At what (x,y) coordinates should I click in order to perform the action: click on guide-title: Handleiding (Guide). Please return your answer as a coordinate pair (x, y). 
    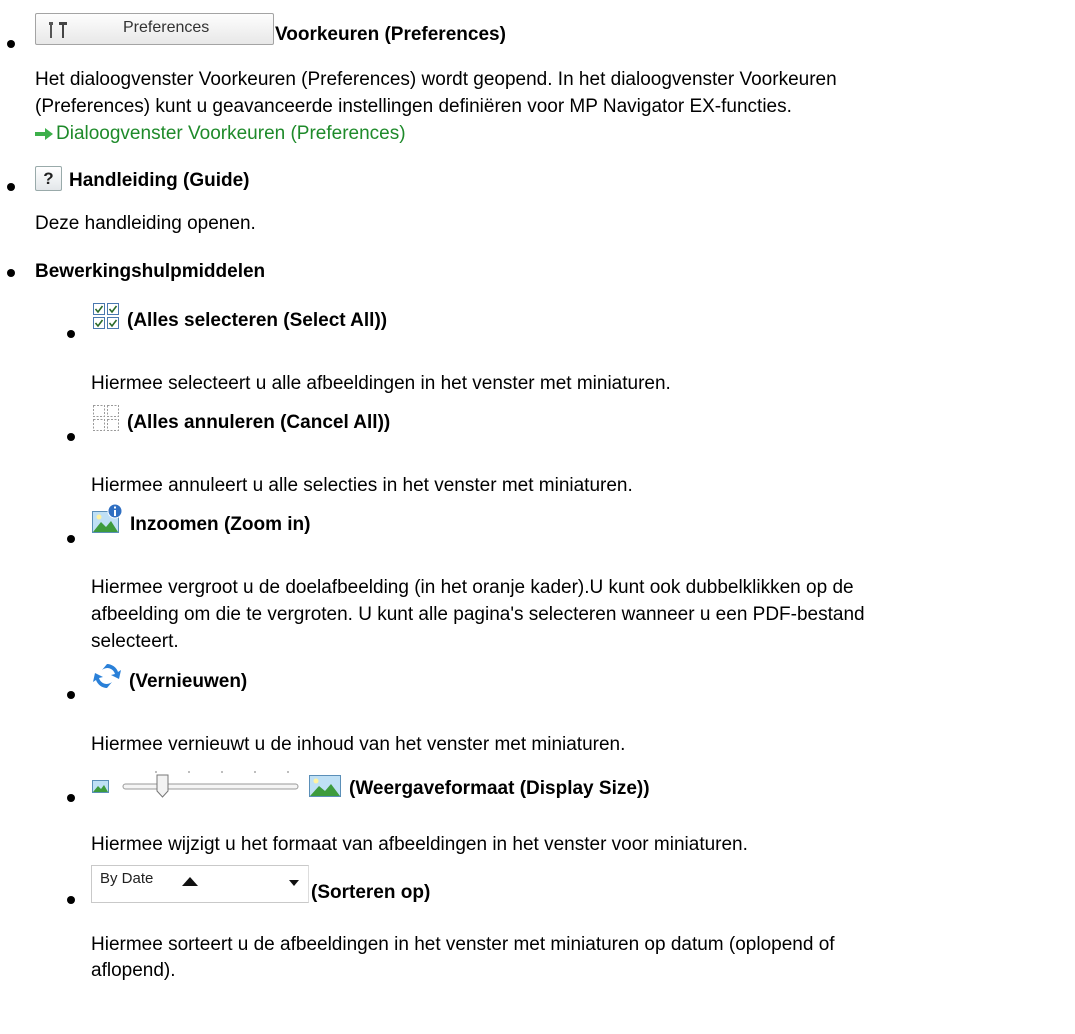
    Looking at the image, I should click on (159, 180).